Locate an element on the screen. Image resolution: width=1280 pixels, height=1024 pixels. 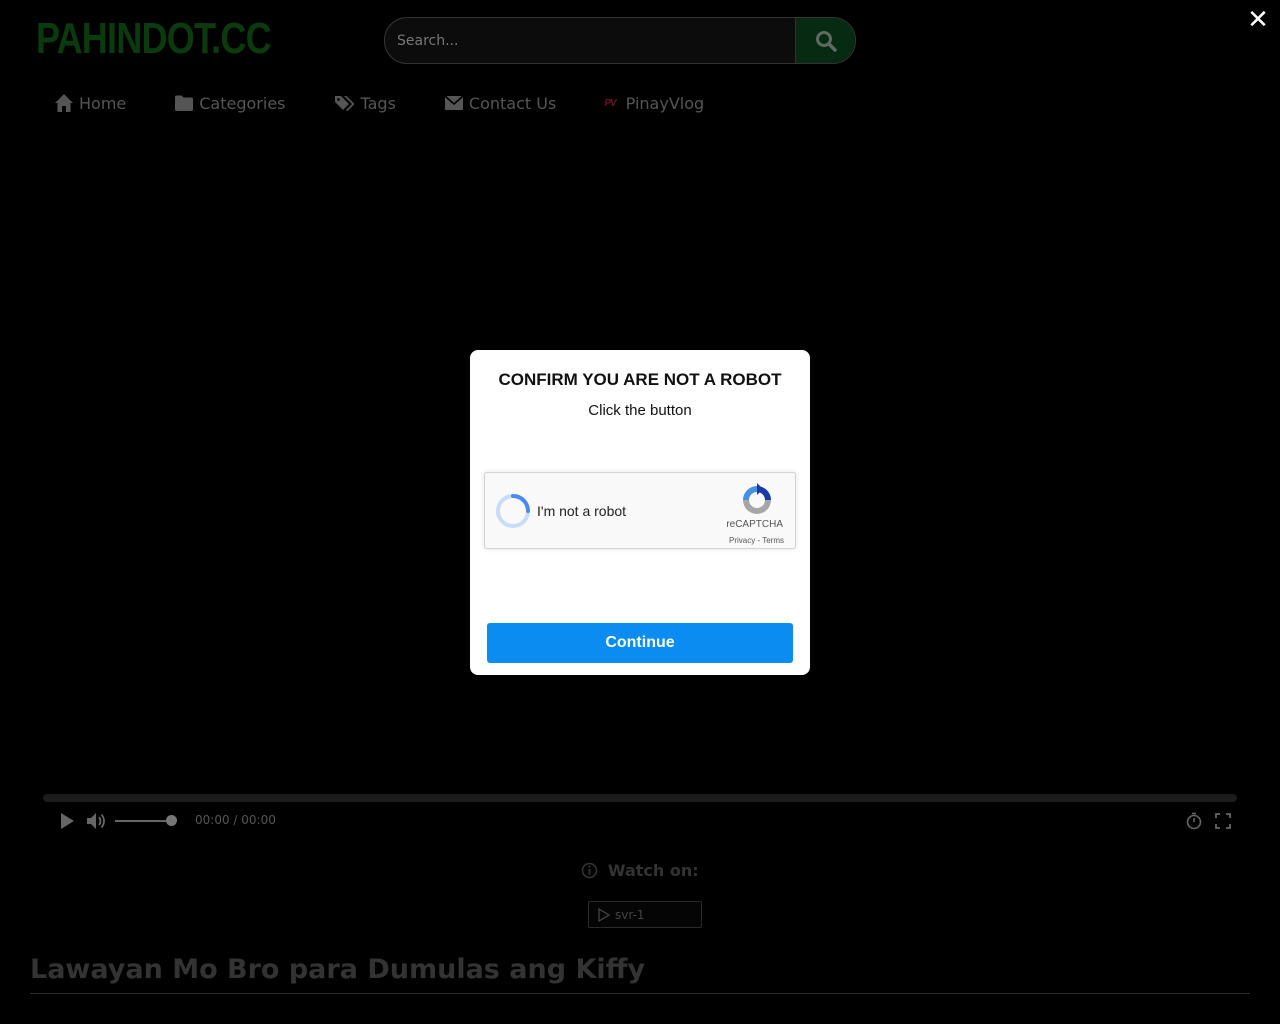
recaptcha-label: I'm not a robot is located at coordinates (582, 511).